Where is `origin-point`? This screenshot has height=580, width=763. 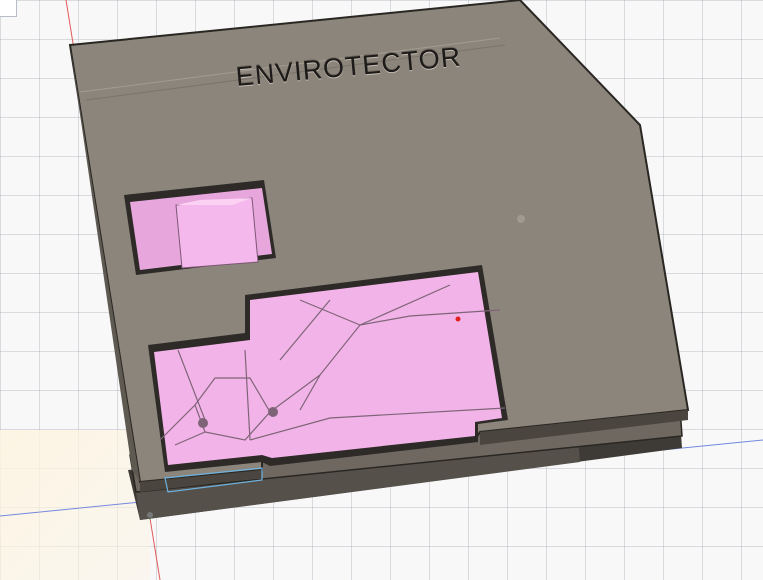
origin-point is located at coordinates (458, 319).